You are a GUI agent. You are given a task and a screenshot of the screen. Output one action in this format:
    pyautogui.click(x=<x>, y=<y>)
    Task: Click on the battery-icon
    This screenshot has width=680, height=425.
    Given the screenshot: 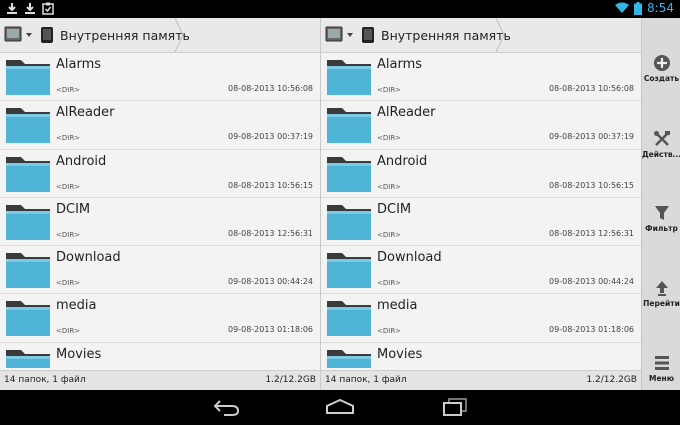 What is the action you would take?
    pyautogui.click(x=638, y=8)
    